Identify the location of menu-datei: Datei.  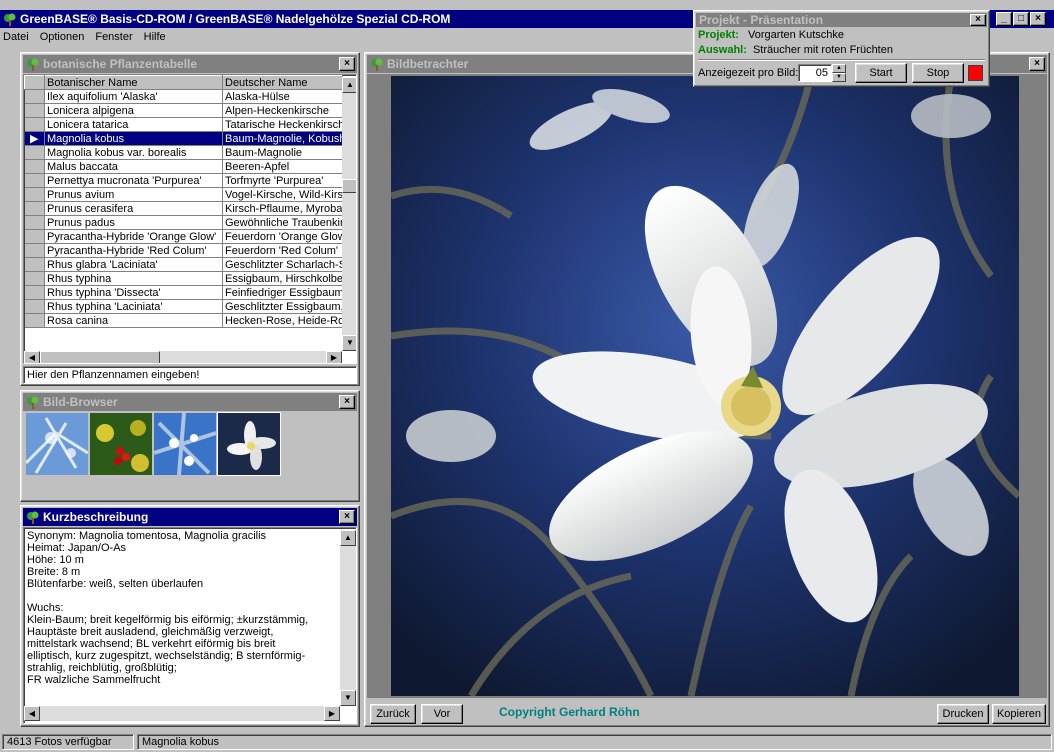
(16, 37).